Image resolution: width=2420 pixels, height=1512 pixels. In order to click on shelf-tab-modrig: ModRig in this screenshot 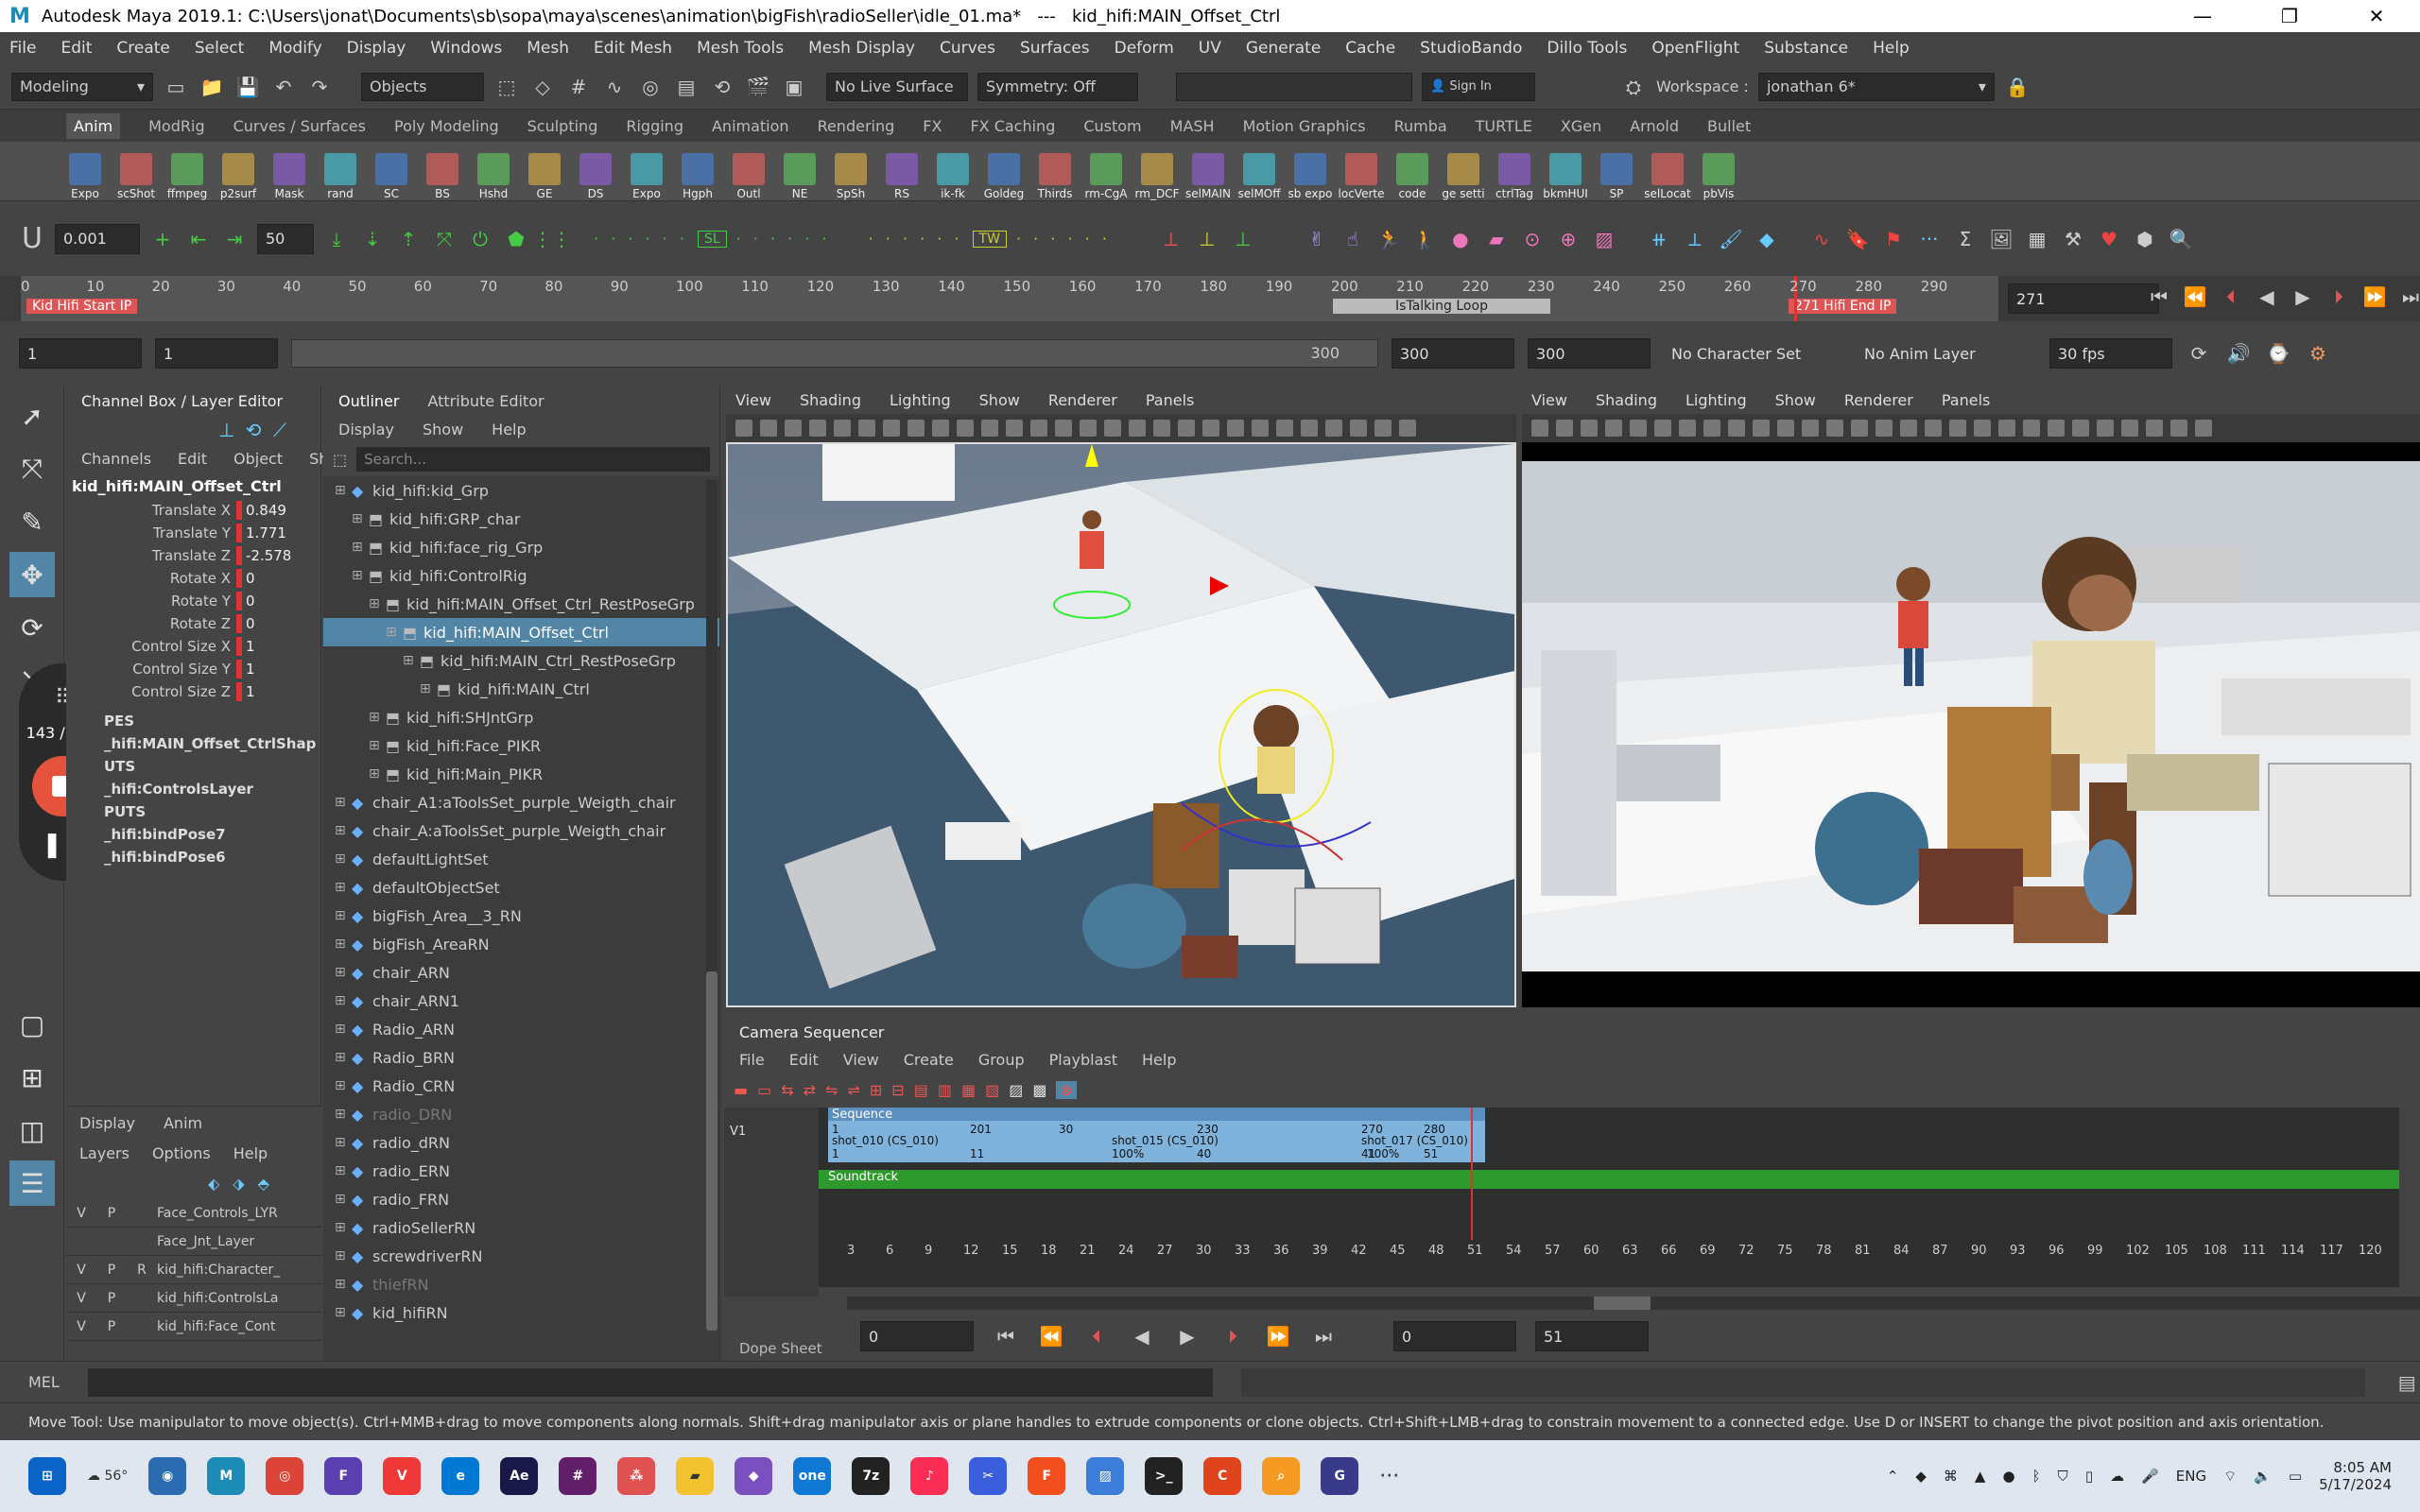, I will do `click(176, 126)`.